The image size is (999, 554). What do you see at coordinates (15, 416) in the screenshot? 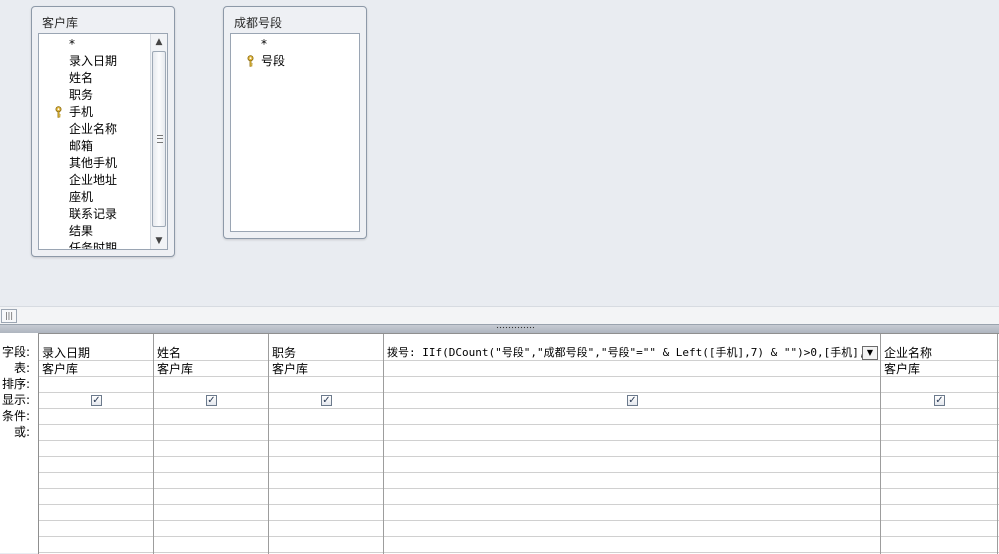
I see `row-label: 条件:` at bounding box center [15, 416].